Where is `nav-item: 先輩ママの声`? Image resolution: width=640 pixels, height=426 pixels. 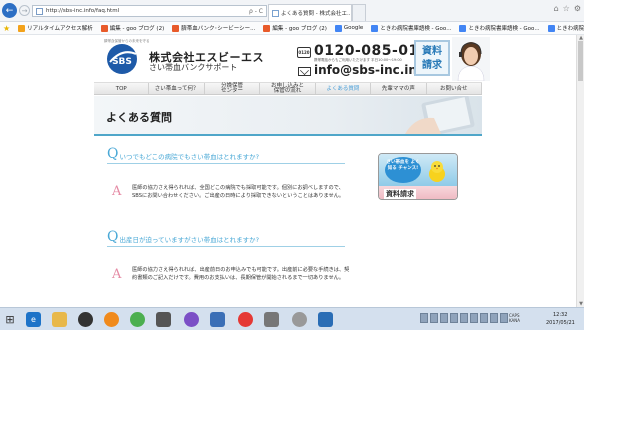
nav-item: 先輩ママの声 is located at coordinates (399, 88).